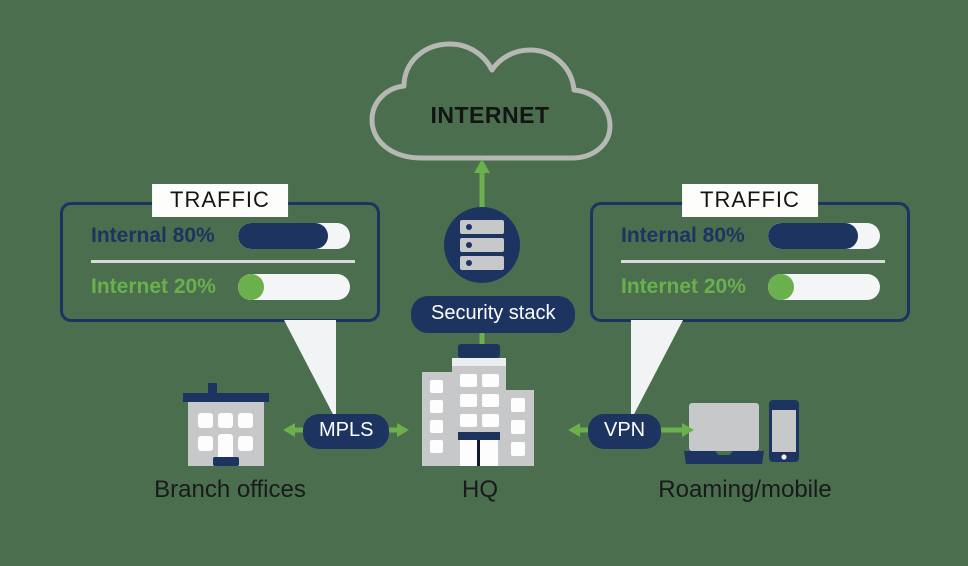  I want to click on mpls-badge: MPLS, so click(346, 431).